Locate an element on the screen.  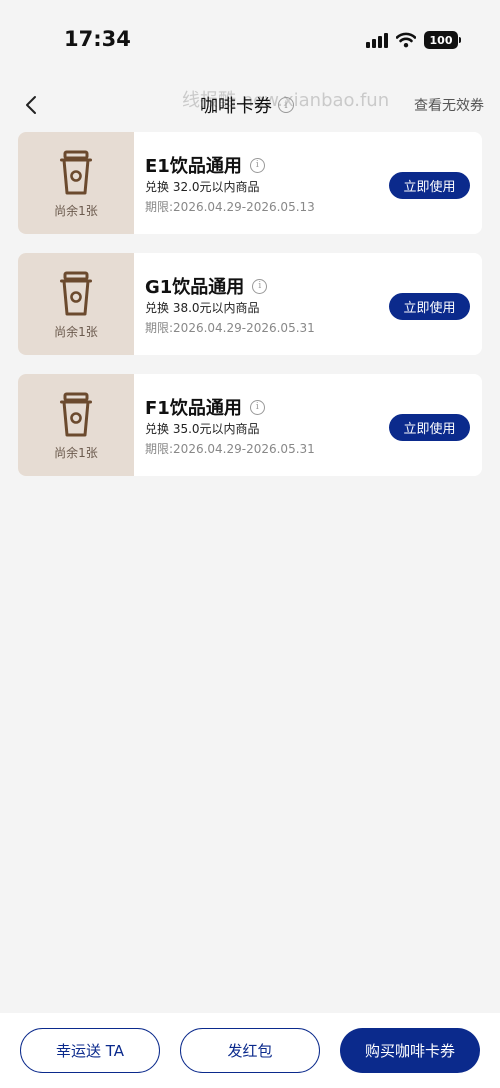
chevron-left-icon is located at coordinates (31, 105).